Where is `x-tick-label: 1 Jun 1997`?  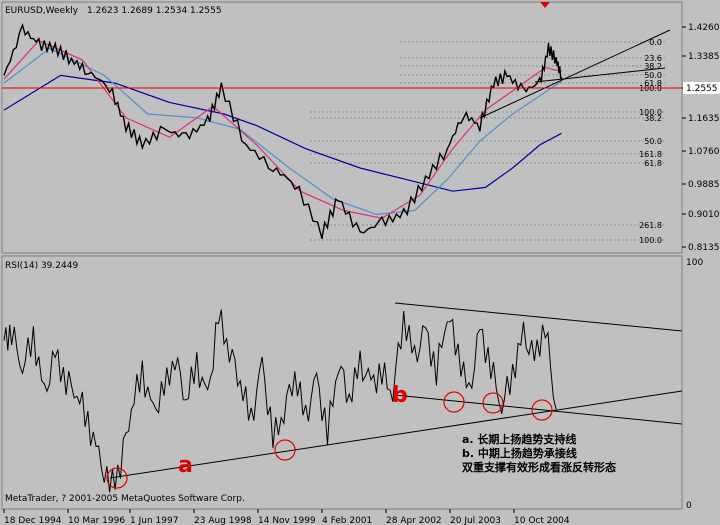
x-tick-label: 1 Jun 1997 is located at coordinates (154, 520).